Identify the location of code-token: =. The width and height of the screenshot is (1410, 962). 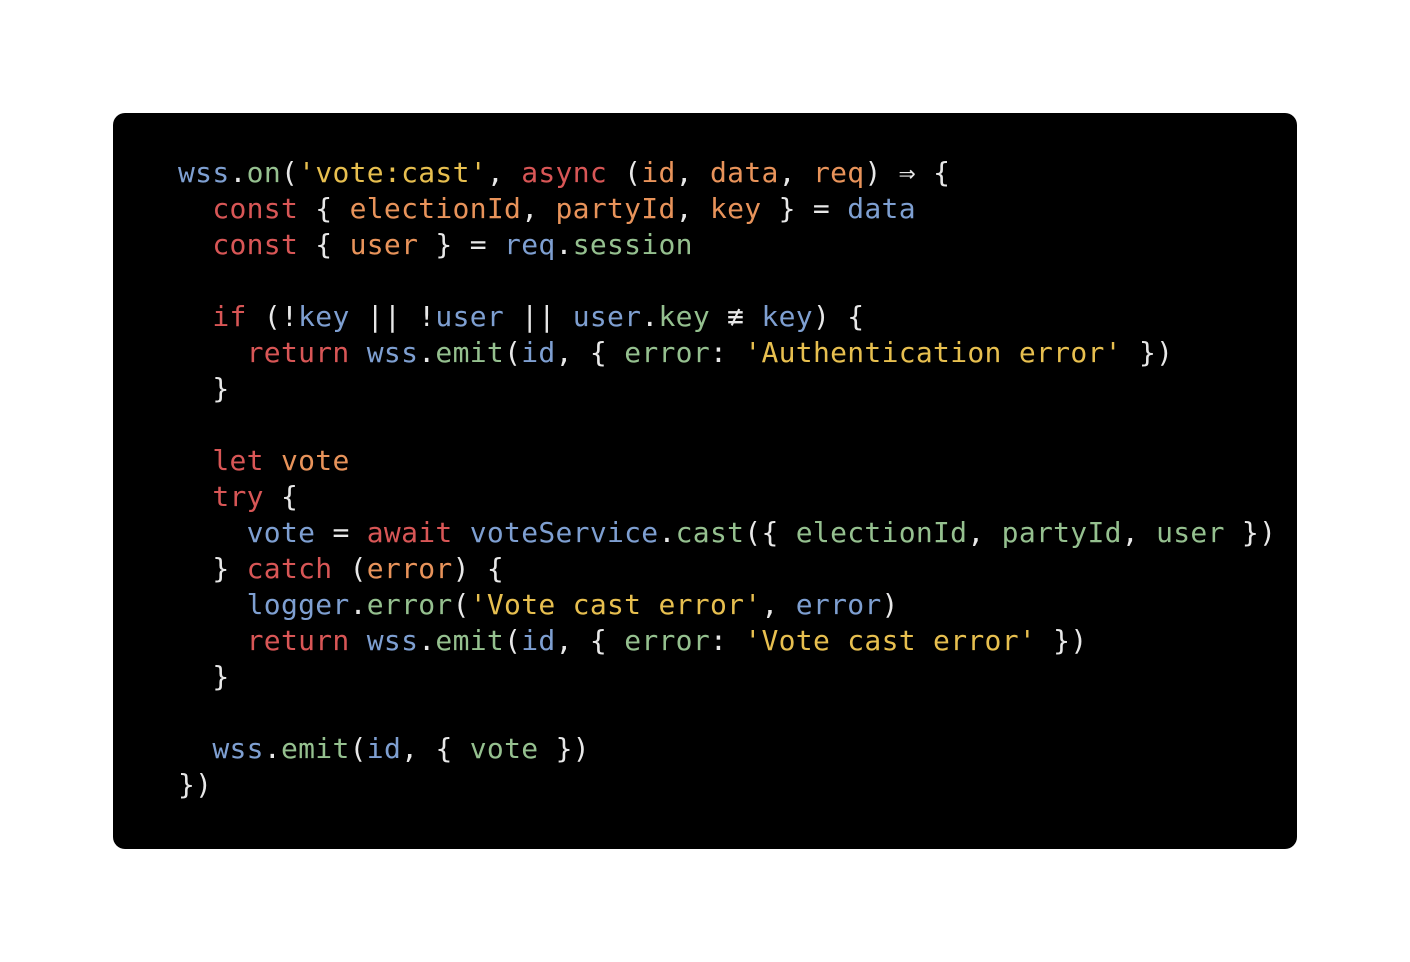
(341, 532).